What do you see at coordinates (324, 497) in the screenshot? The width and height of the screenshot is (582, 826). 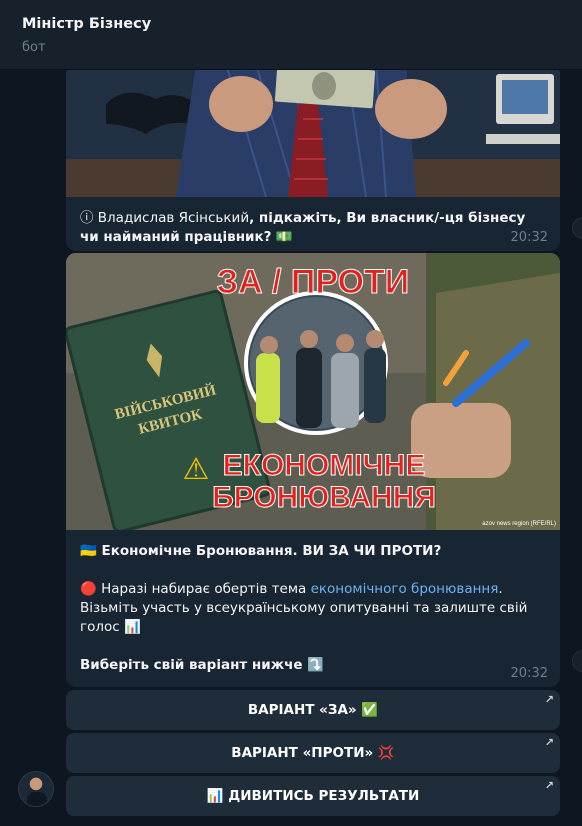 I see `image-headline-2: БРОНЮВАННЯ` at bounding box center [324, 497].